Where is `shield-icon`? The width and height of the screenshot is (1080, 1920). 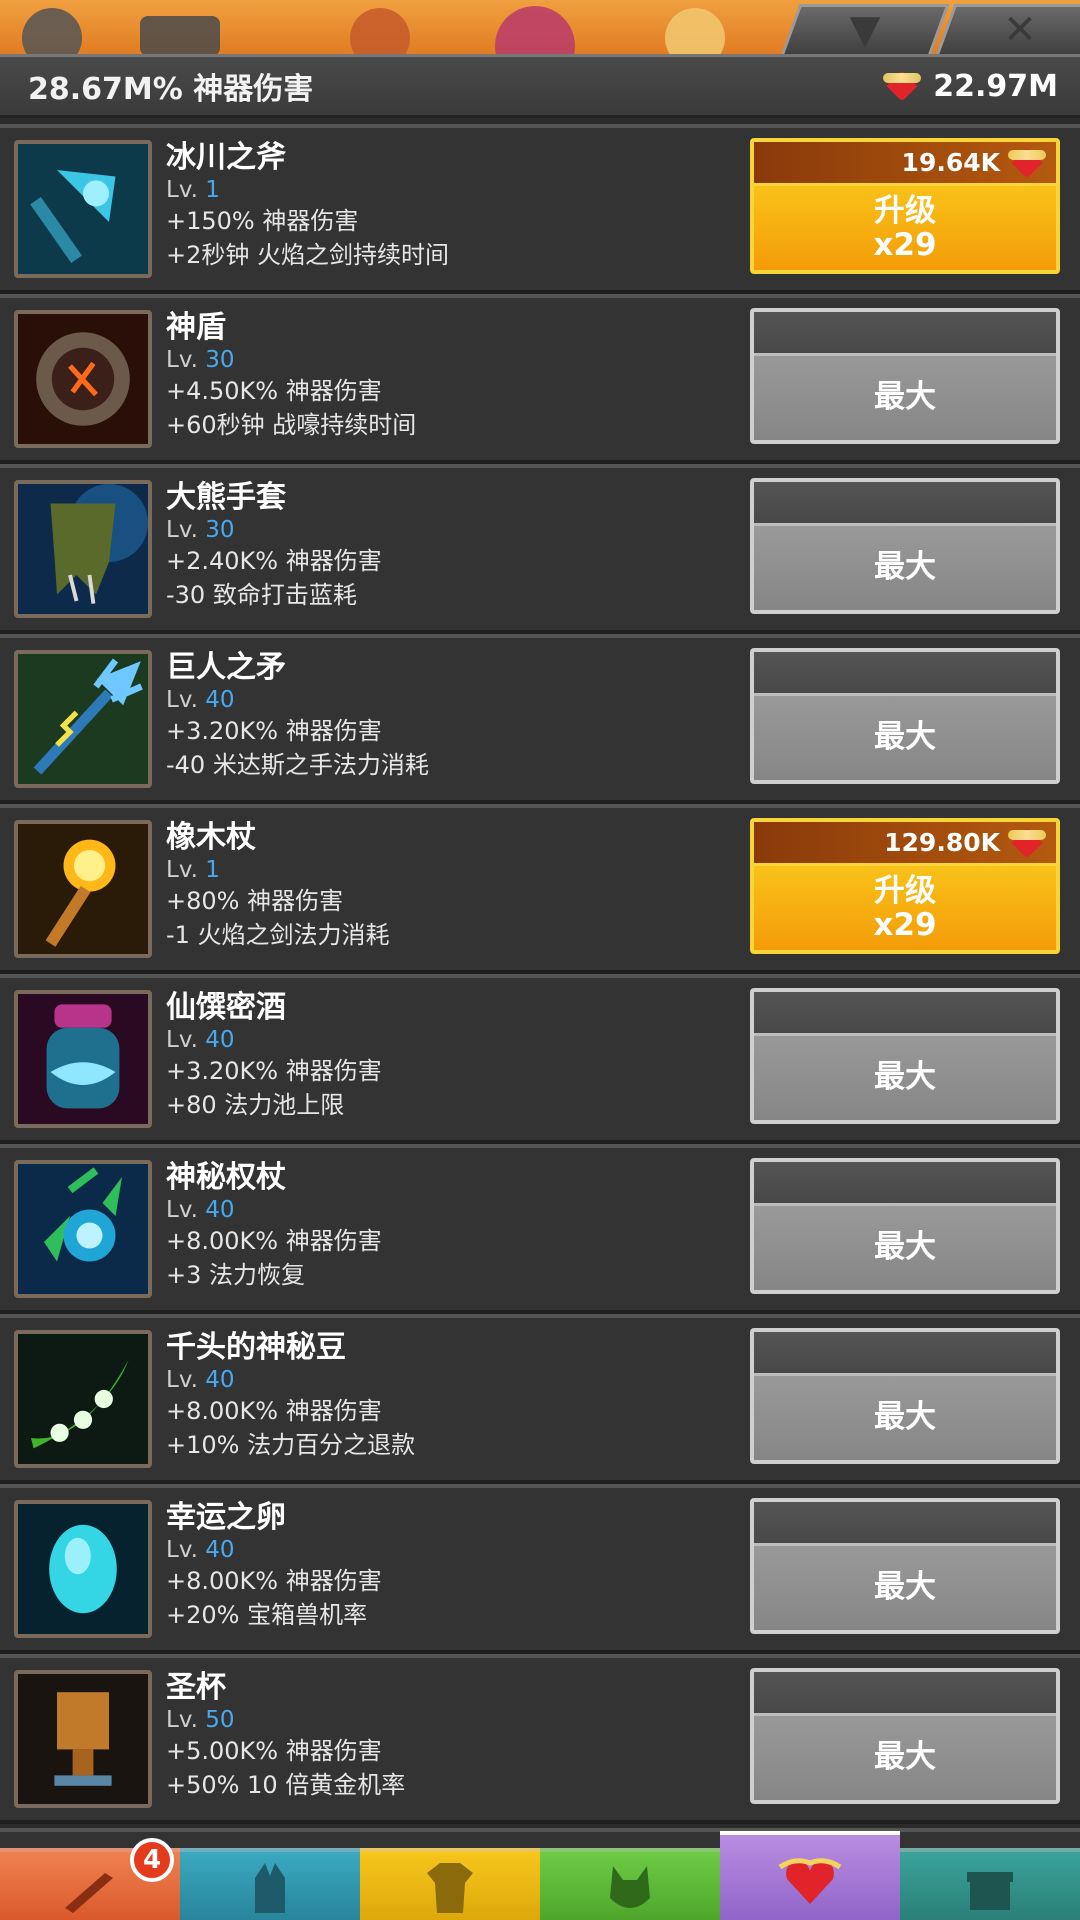 shield-icon is located at coordinates (83, 379).